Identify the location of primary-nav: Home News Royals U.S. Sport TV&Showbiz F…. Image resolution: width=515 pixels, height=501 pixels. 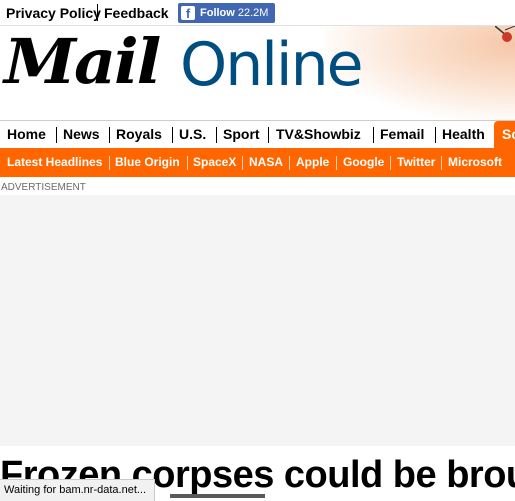
(257, 134).